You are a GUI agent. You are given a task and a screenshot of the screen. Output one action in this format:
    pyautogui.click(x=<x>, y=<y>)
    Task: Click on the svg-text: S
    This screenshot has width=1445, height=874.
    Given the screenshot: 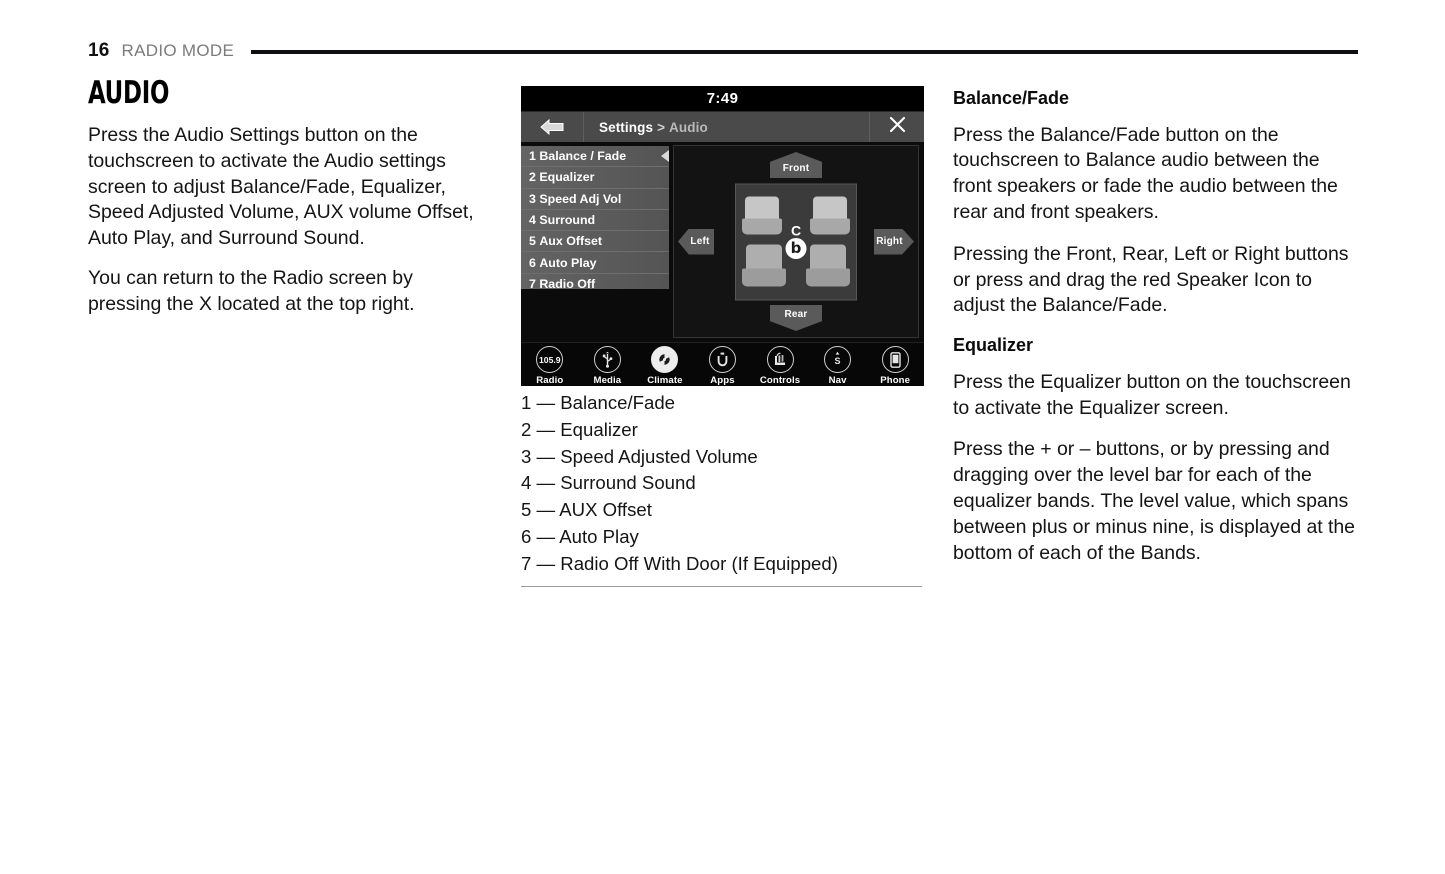 What is the action you would take?
    pyautogui.click(x=838, y=361)
    